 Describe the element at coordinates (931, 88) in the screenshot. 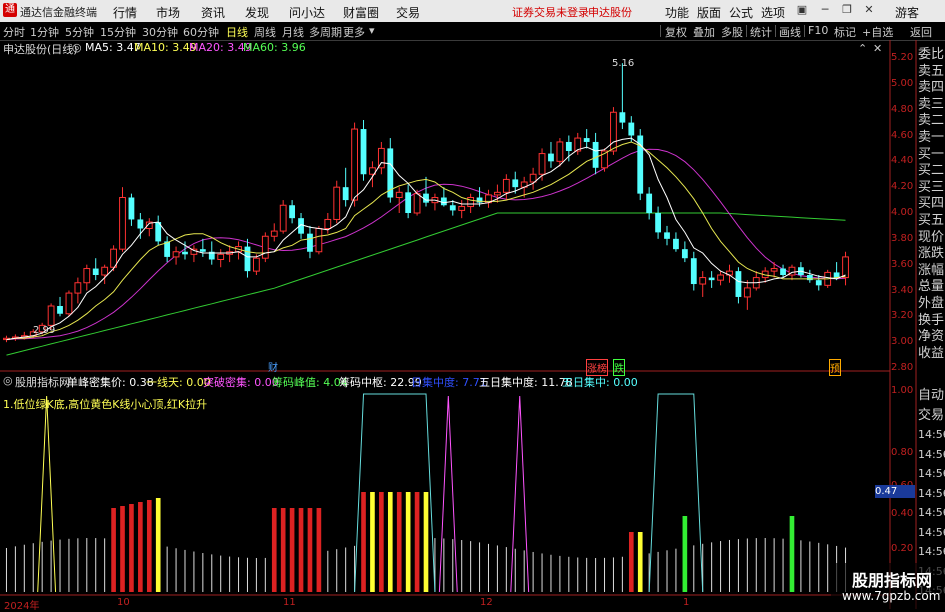

I see `quote-side-label: 卖四` at that location.